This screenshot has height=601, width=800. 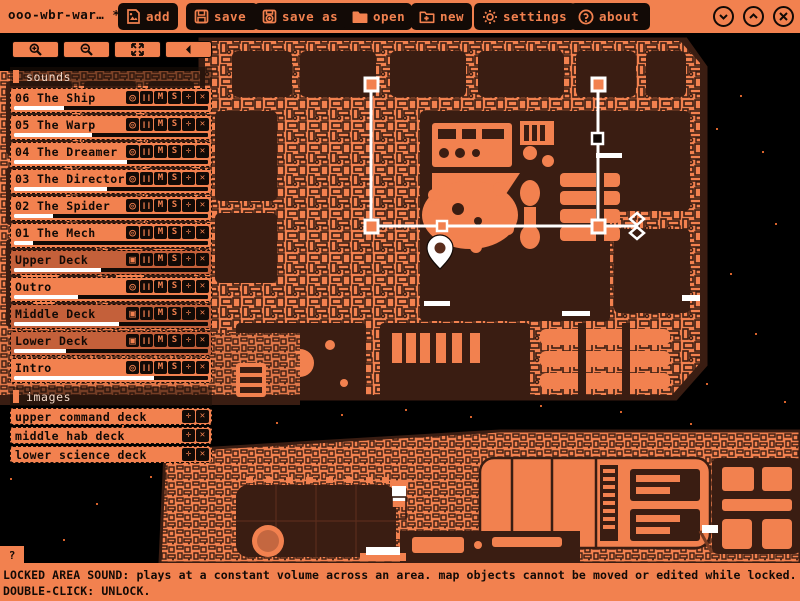 What do you see at coordinates (753, 16) in the screenshot?
I see `expand-button` at bounding box center [753, 16].